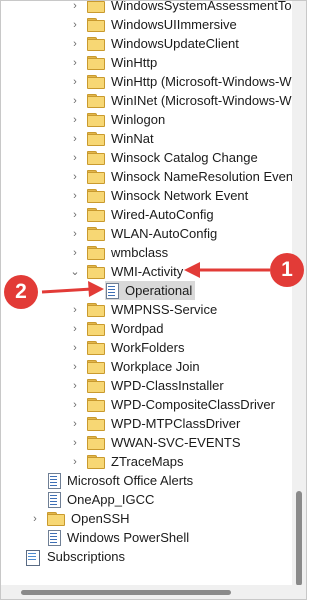 This screenshot has height=600, width=320. What do you see at coordinates (96, 289) in the screenshot?
I see `arrowhead-2-icon` at bounding box center [96, 289].